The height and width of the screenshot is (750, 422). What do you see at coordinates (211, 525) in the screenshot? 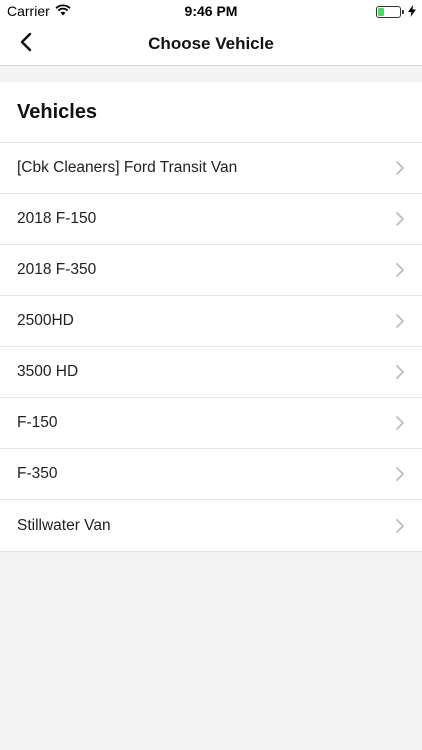
I see `vehicle-row: Stillwater Van` at bounding box center [211, 525].